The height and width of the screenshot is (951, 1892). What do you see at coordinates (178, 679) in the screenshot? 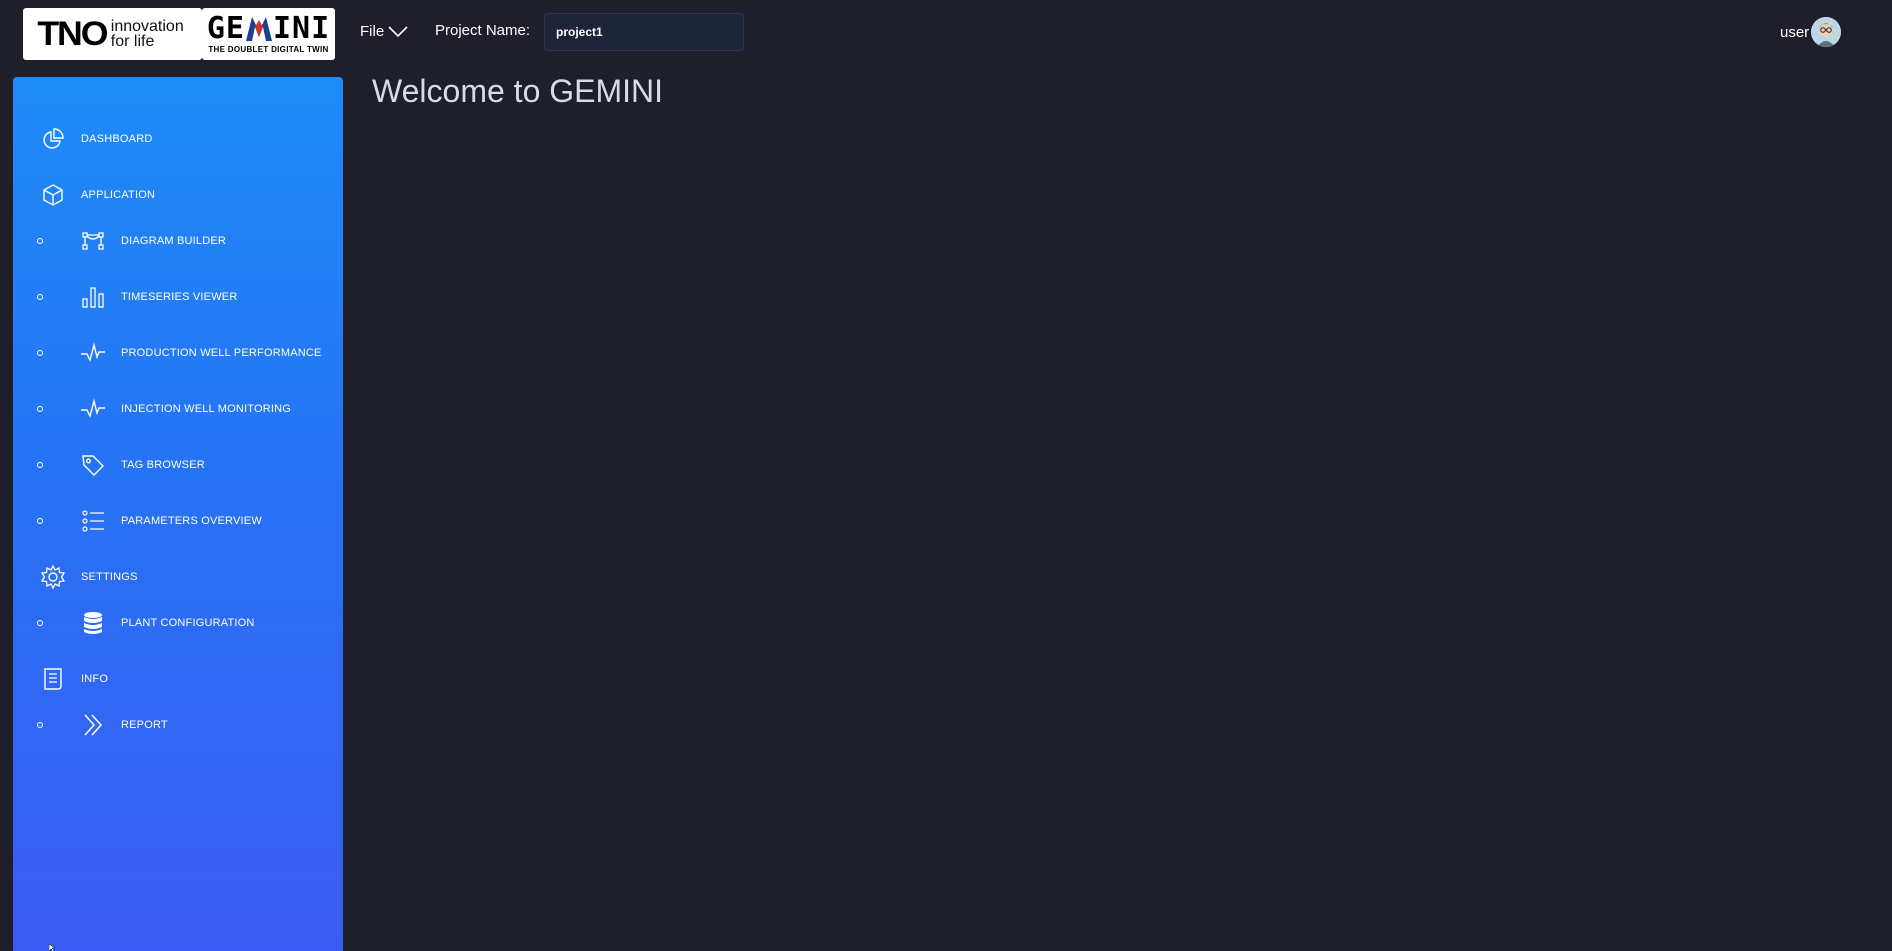
I see `sidebar-item-info: INFO` at bounding box center [178, 679].